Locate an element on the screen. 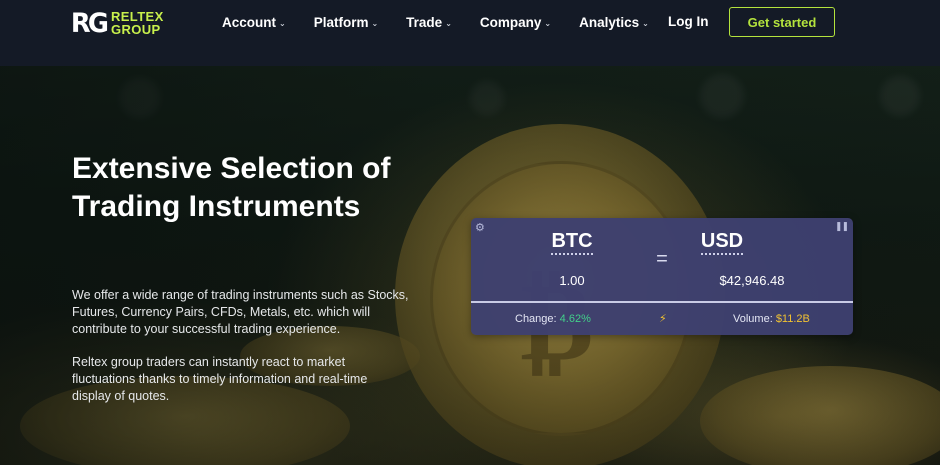 This screenshot has height=465, width=940. nav-item-label: Trade is located at coordinates (424, 22).